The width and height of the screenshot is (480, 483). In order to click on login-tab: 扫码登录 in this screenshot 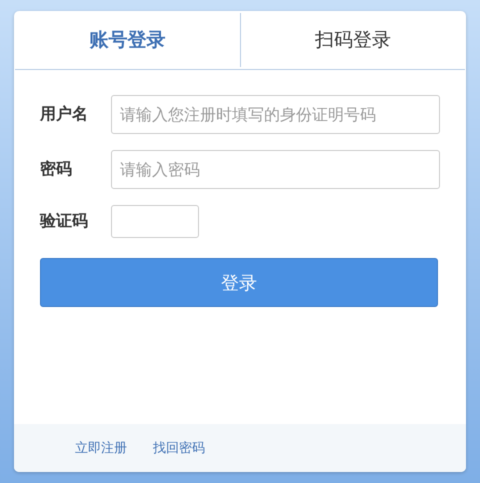, I will do `click(352, 40)`.